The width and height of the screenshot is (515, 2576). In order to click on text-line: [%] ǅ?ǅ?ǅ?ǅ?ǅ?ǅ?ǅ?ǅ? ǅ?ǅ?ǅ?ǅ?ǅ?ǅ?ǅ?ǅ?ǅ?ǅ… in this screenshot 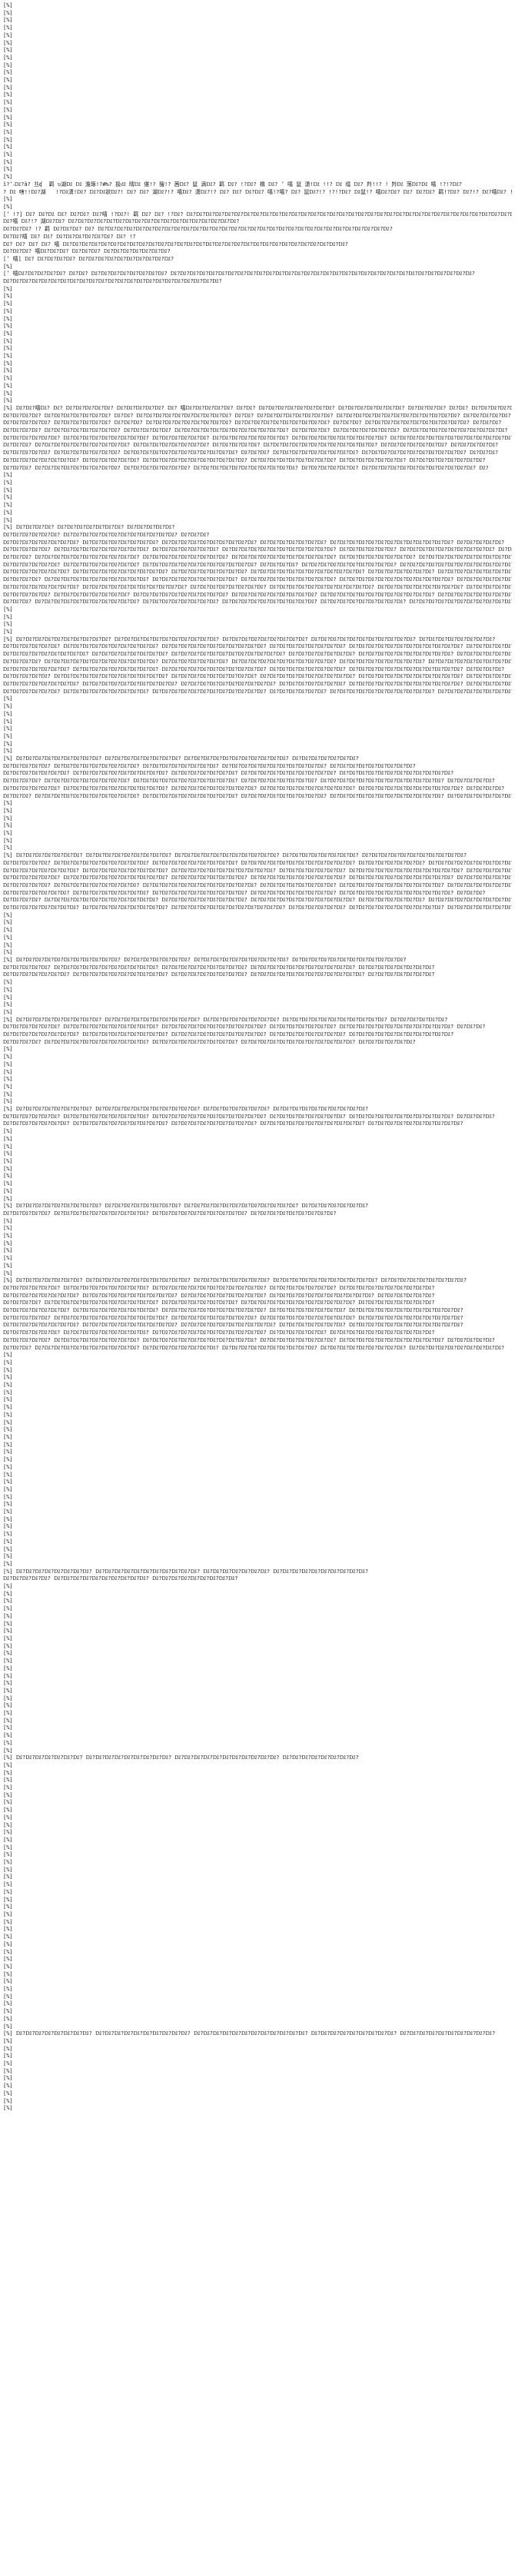, I will do `click(186, 1109)`.